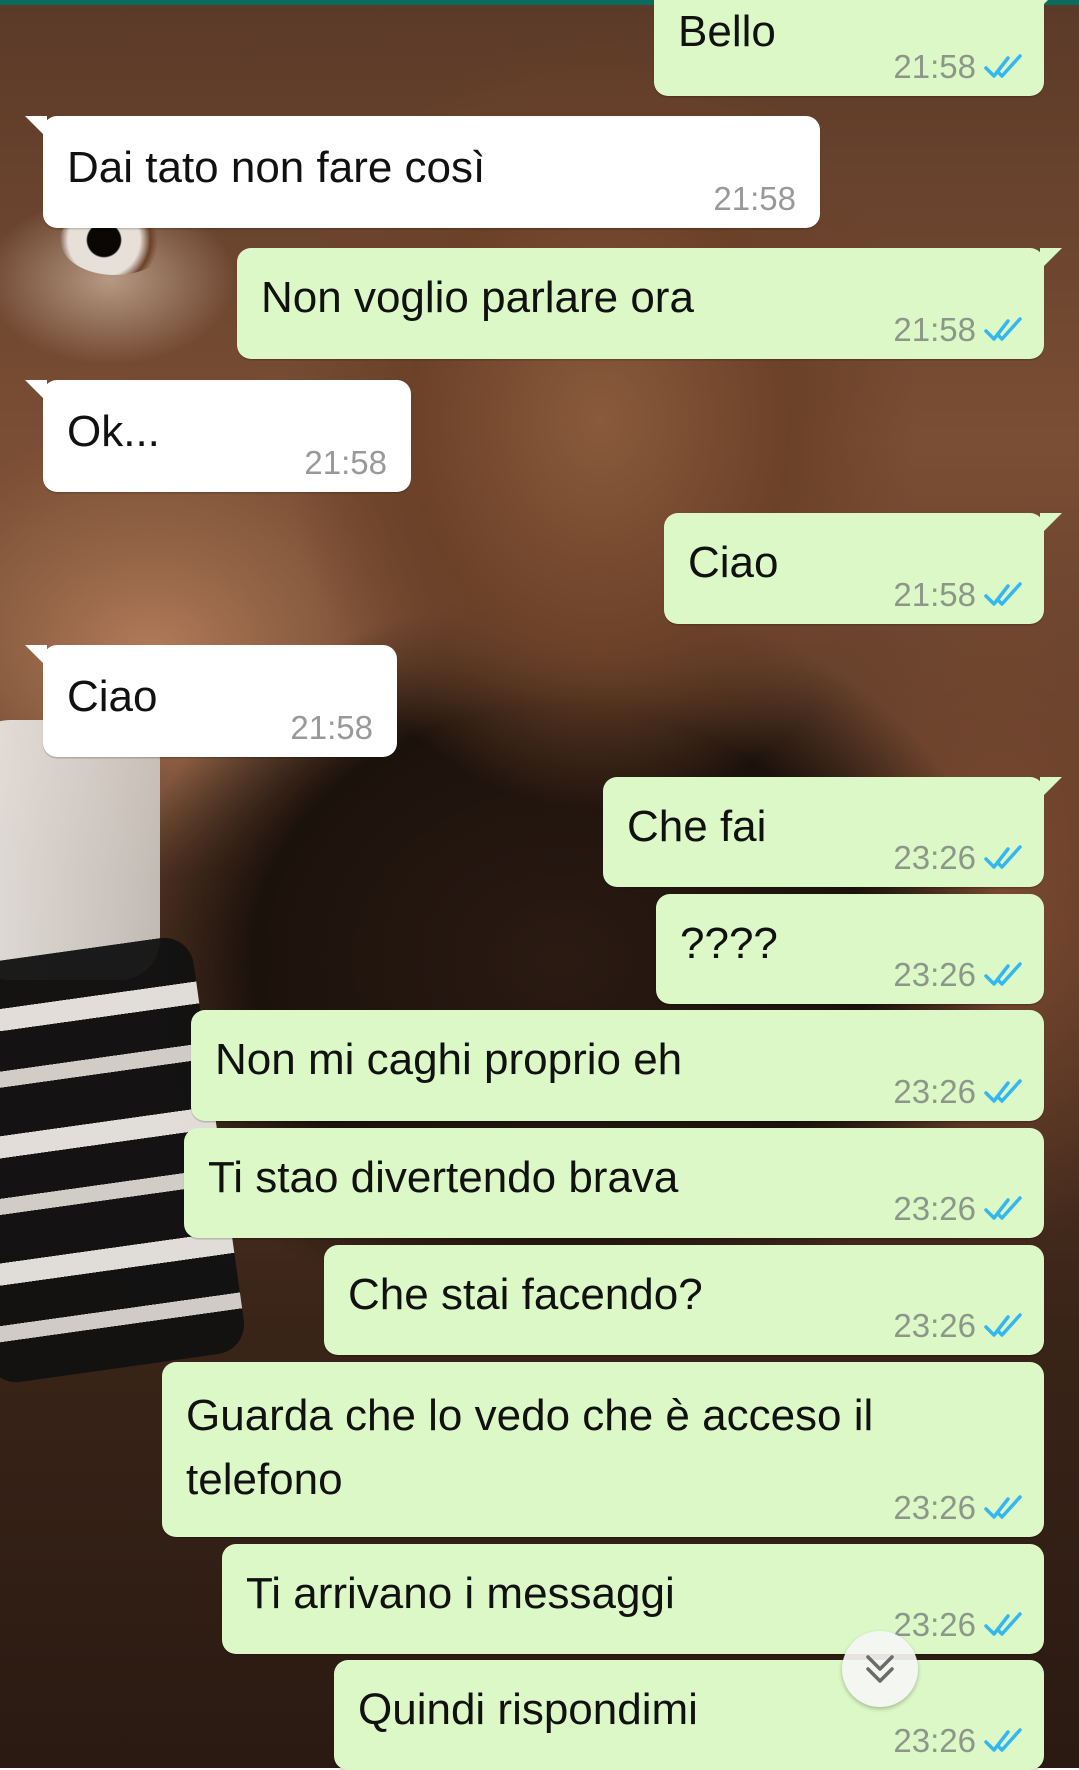 This screenshot has width=1079, height=1770. I want to click on message-bubble-outgoing: Bello 21:58, so click(858, 48).